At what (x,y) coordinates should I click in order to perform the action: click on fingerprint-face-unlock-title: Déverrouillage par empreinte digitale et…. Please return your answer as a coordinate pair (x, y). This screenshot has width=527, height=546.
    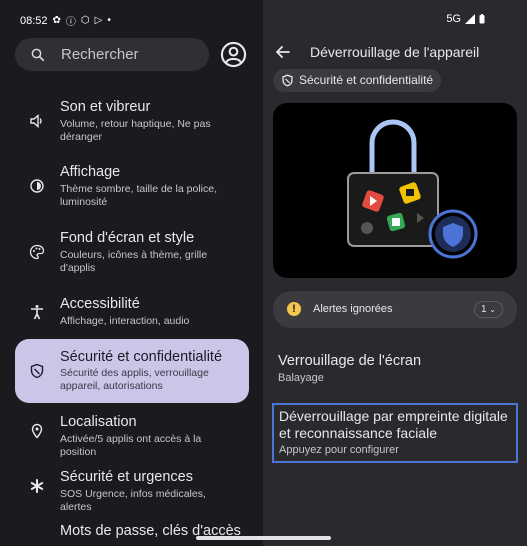
    Looking at the image, I should click on (393, 424).